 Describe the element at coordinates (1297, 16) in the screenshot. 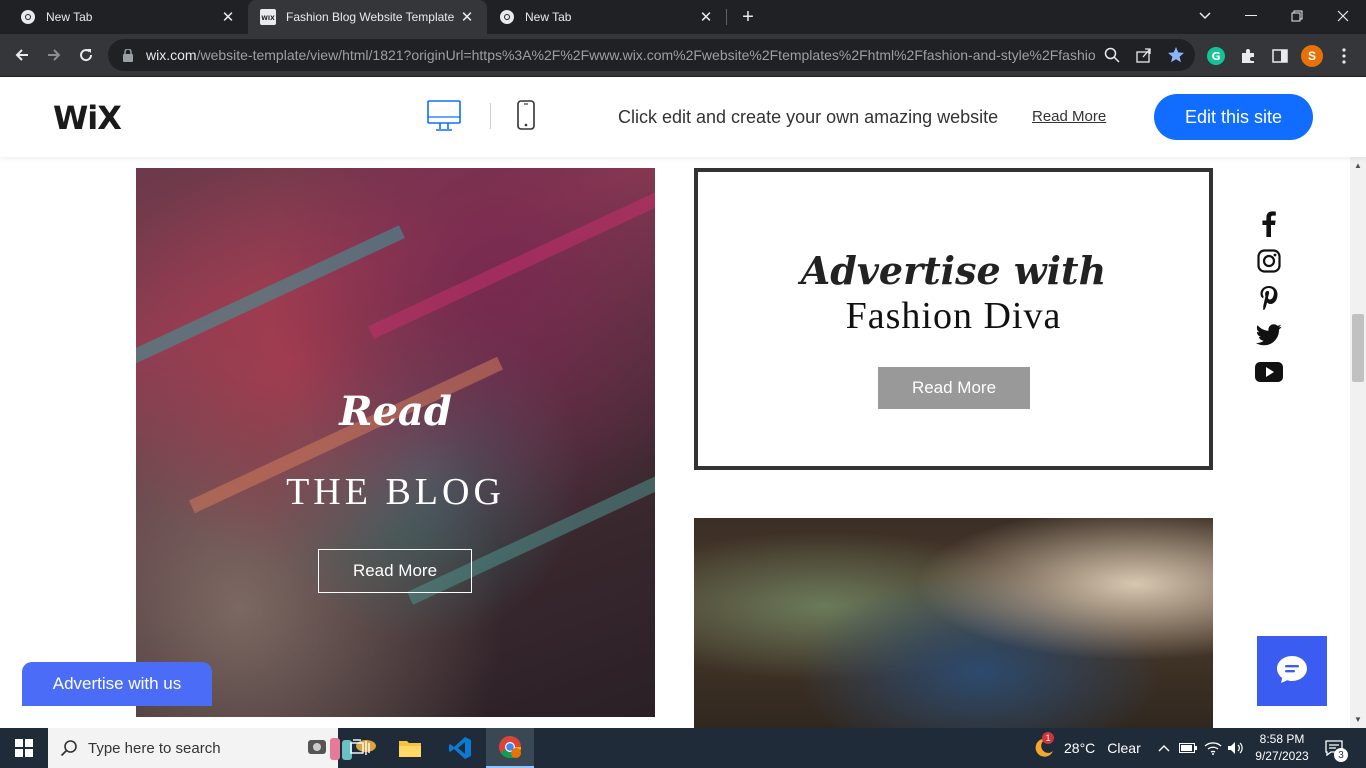

I see `restore-button` at that location.